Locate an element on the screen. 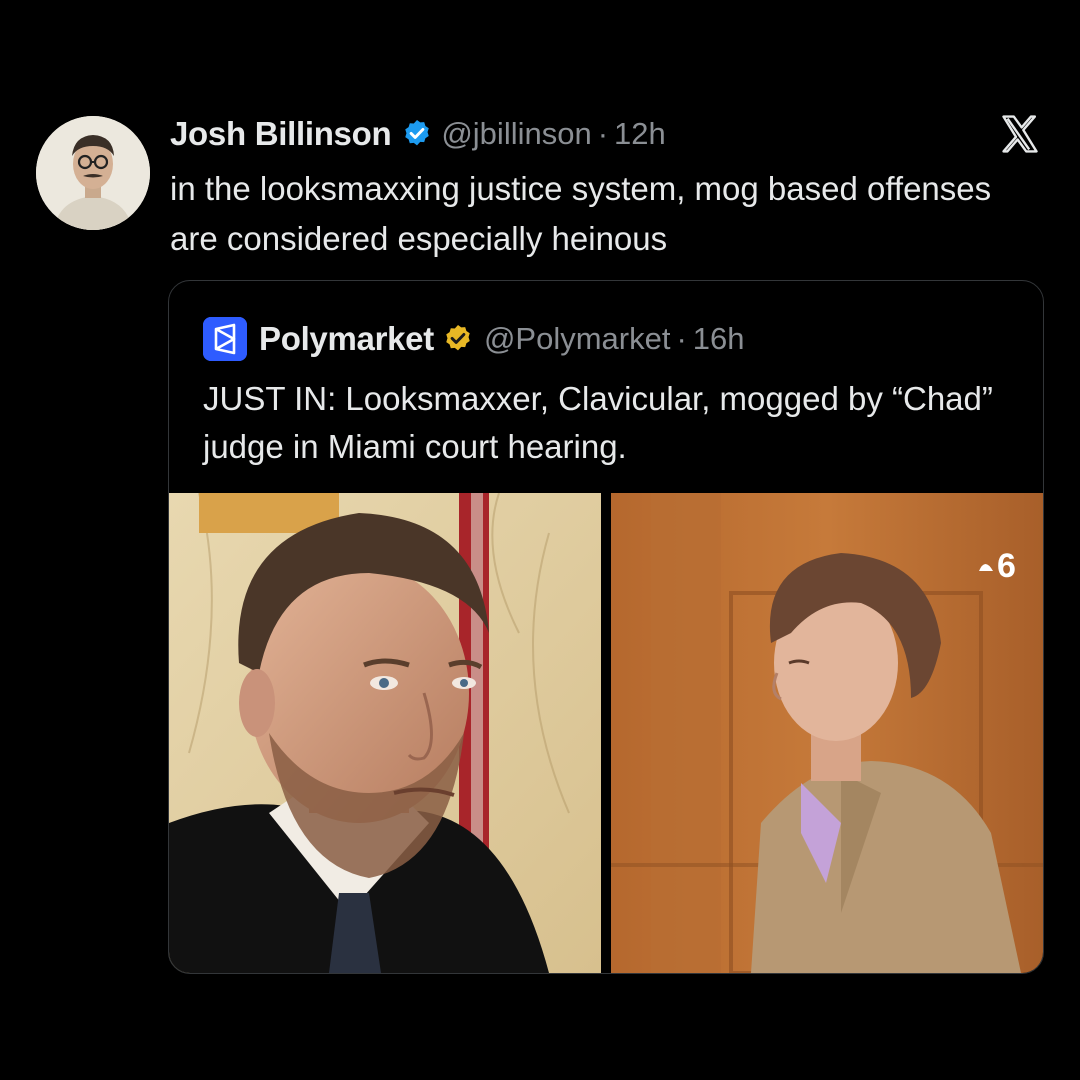  author-handle: @jbillinson is located at coordinates (516, 134).